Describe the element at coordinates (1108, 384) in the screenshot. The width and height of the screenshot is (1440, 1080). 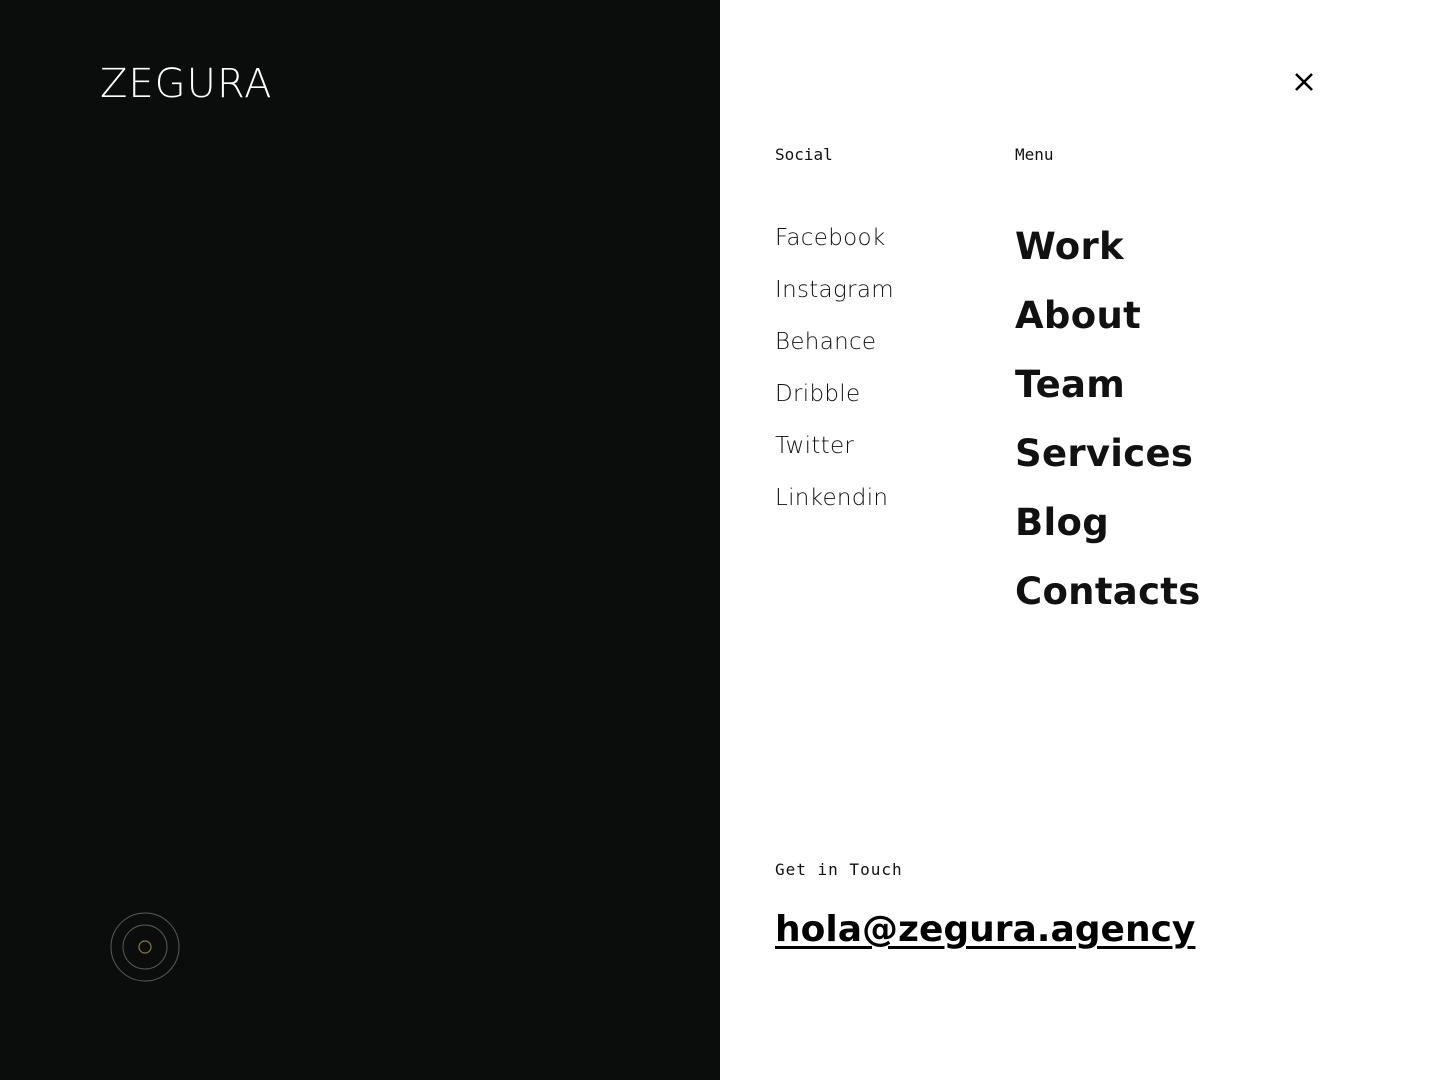
I see `menu-item-team: Team` at that location.